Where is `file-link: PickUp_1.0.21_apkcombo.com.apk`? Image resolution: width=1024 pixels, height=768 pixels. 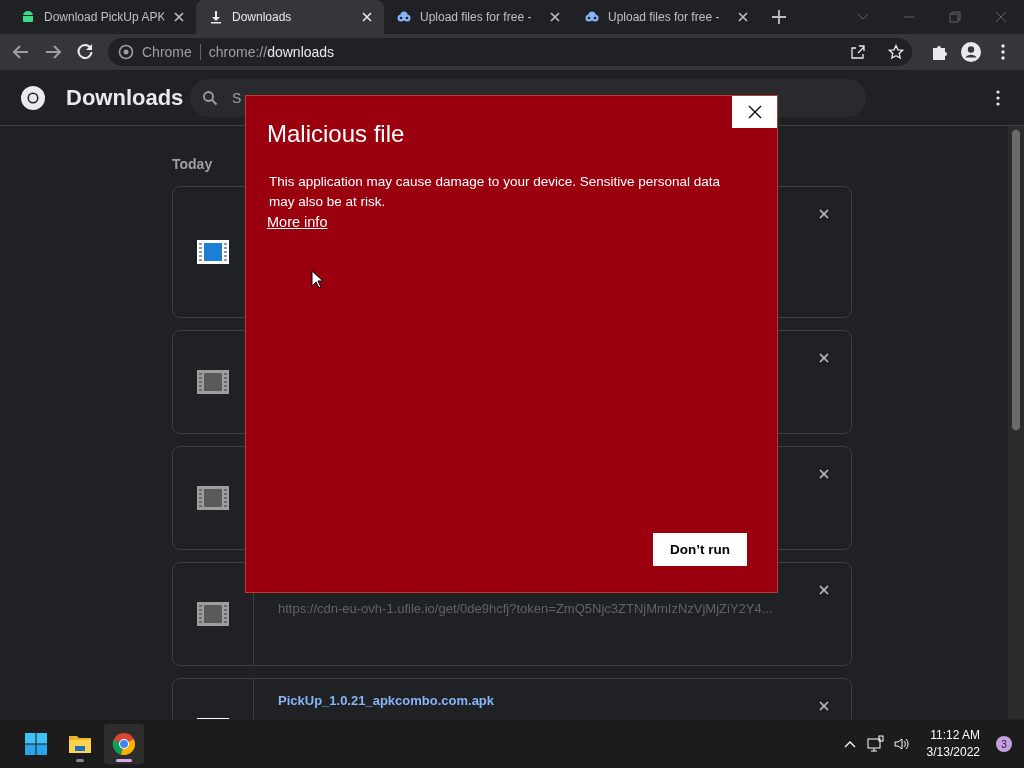
file-link: PickUp_1.0.21_apkcombo.com.apk is located at coordinates (552, 700).